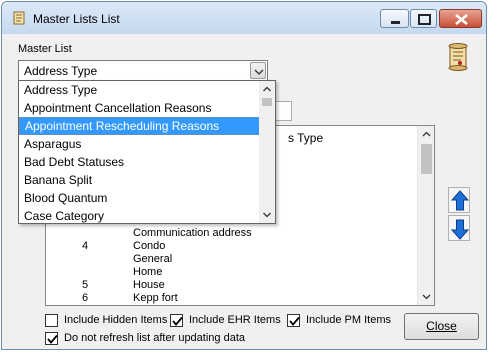  I want to click on master-list-value: Address Type, so click(61, 71).